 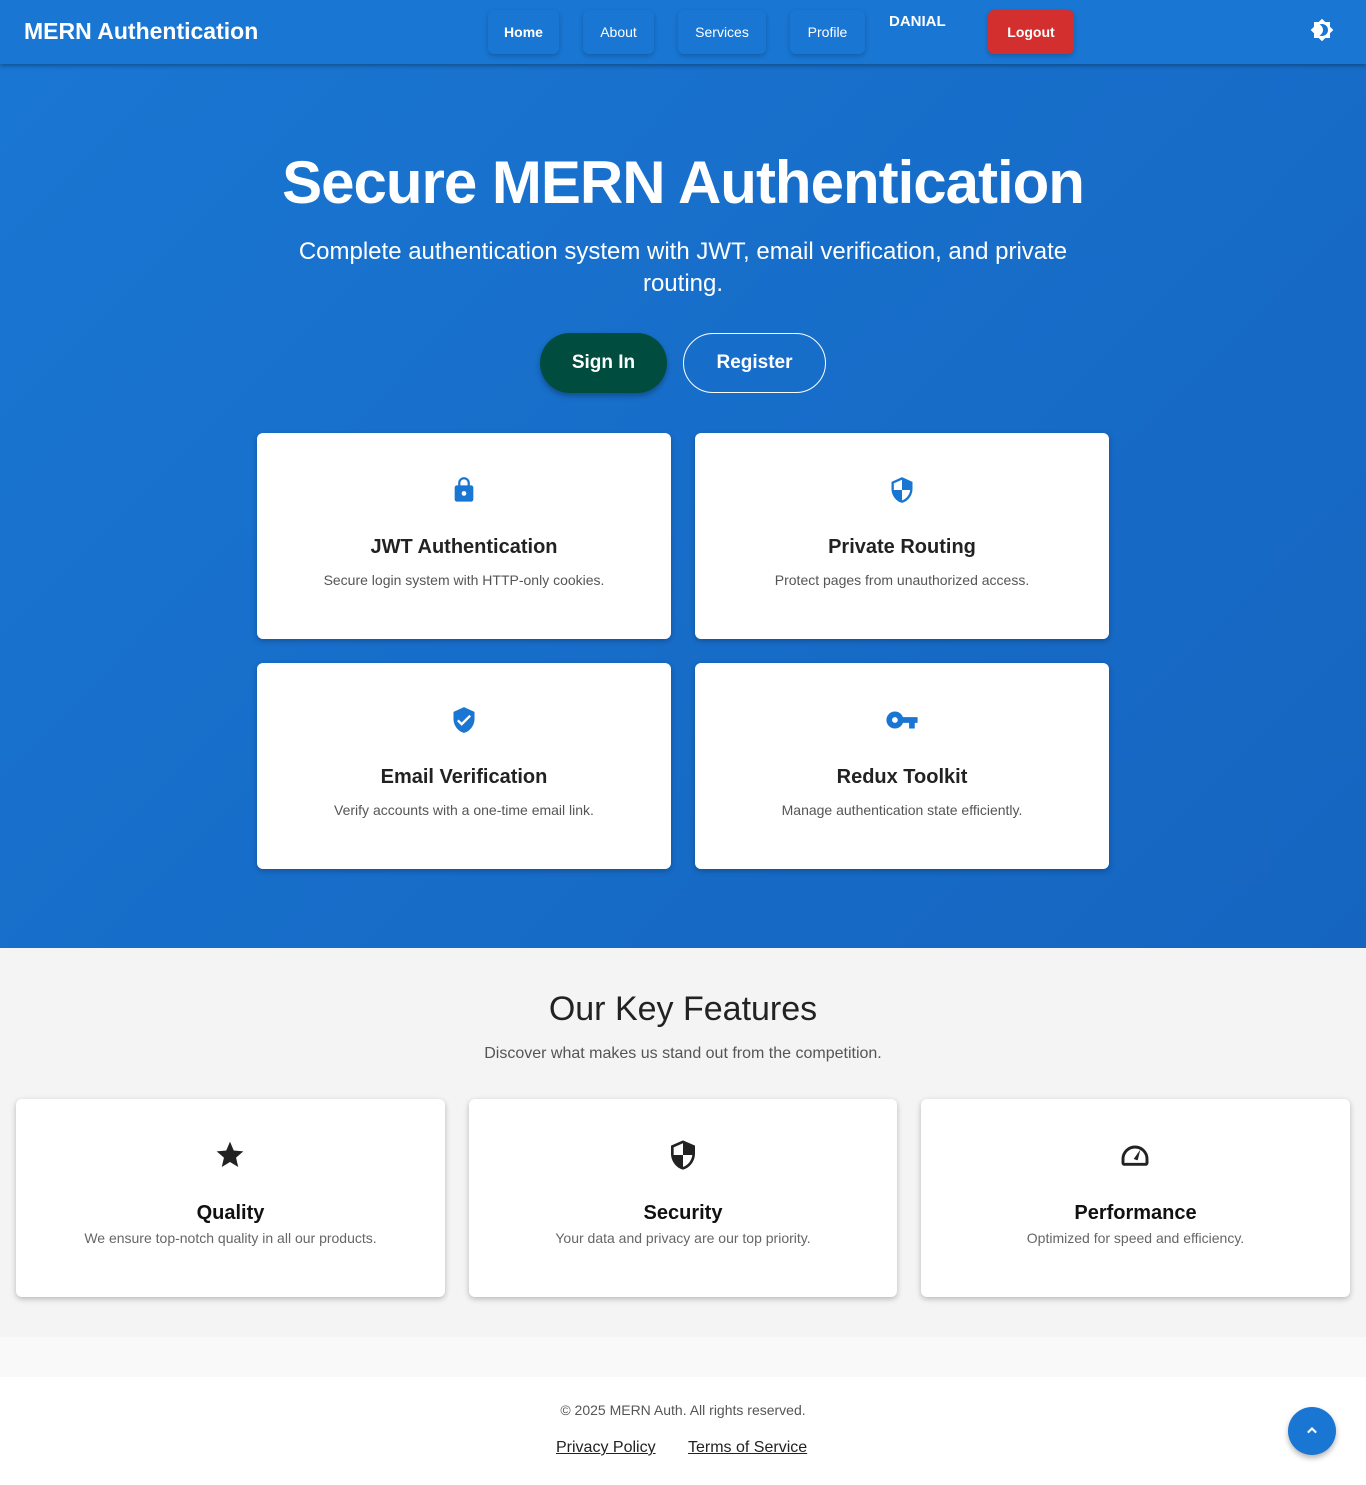 What do you see at coordinates (902, 810) in the screenshot?
I see `card-desc: Manage authentication state efficiently.` at bounding box center [902, 810].